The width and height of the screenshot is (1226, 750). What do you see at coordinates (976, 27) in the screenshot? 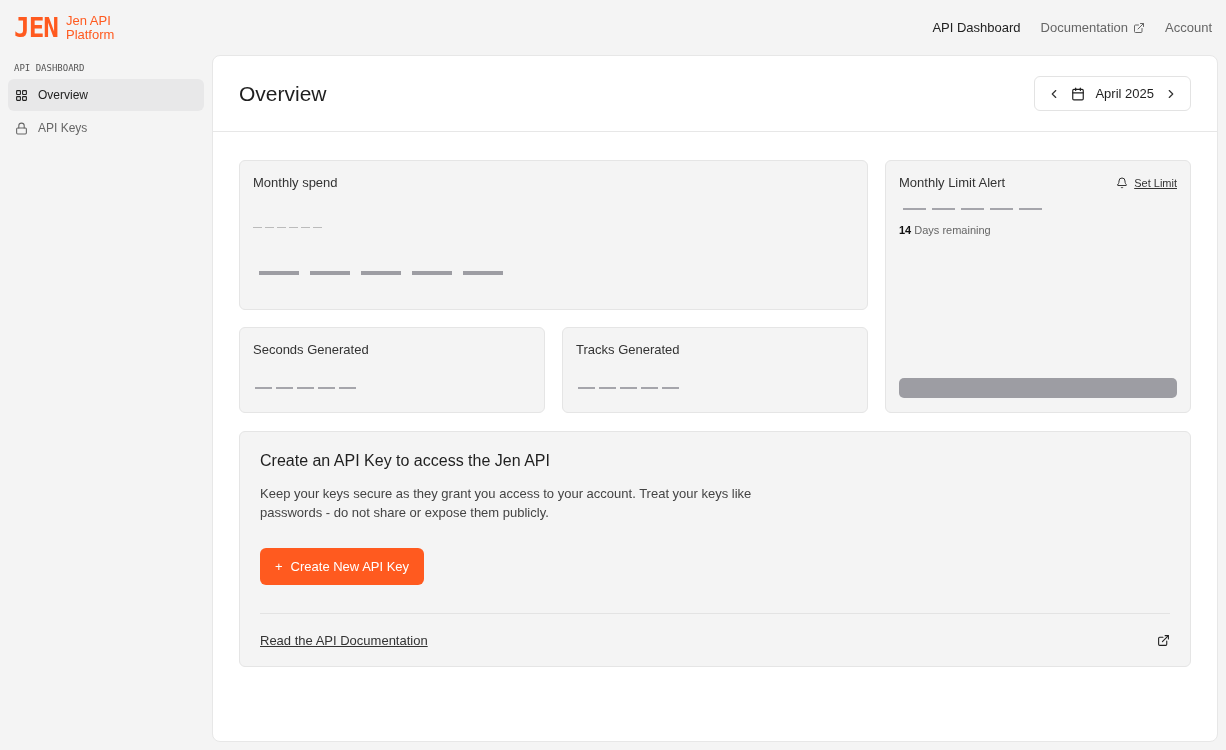
I see `nav-link: API Dashboard` at bounding box center [976, 27].